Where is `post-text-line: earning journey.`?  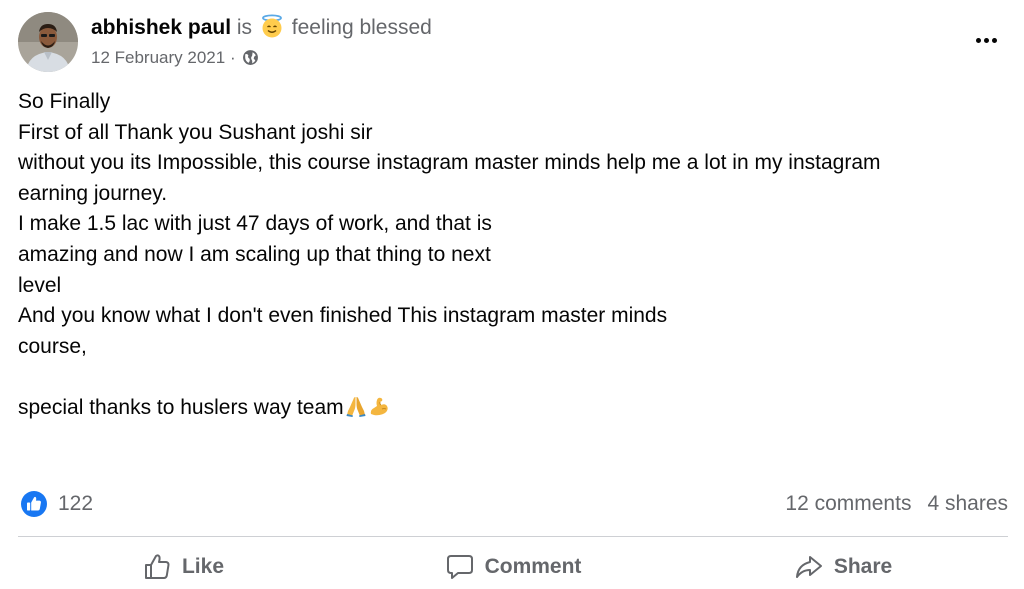 post-text-line: earning journey. is located at coordinates (93, 193).